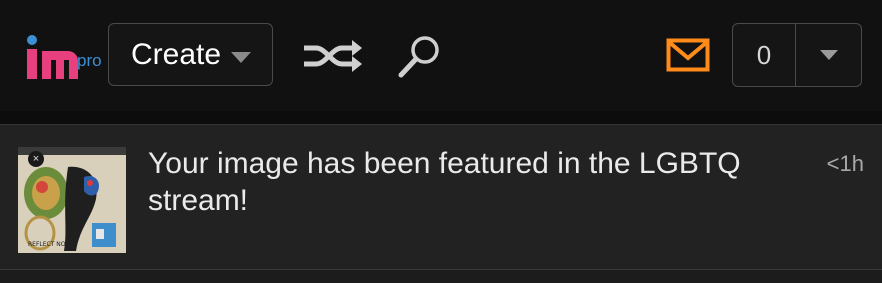 The width and height of the screenshot is (882, 283). Describe the element at coordinates (688, 55) in the screenshot. I see `mail-icon` at that location.